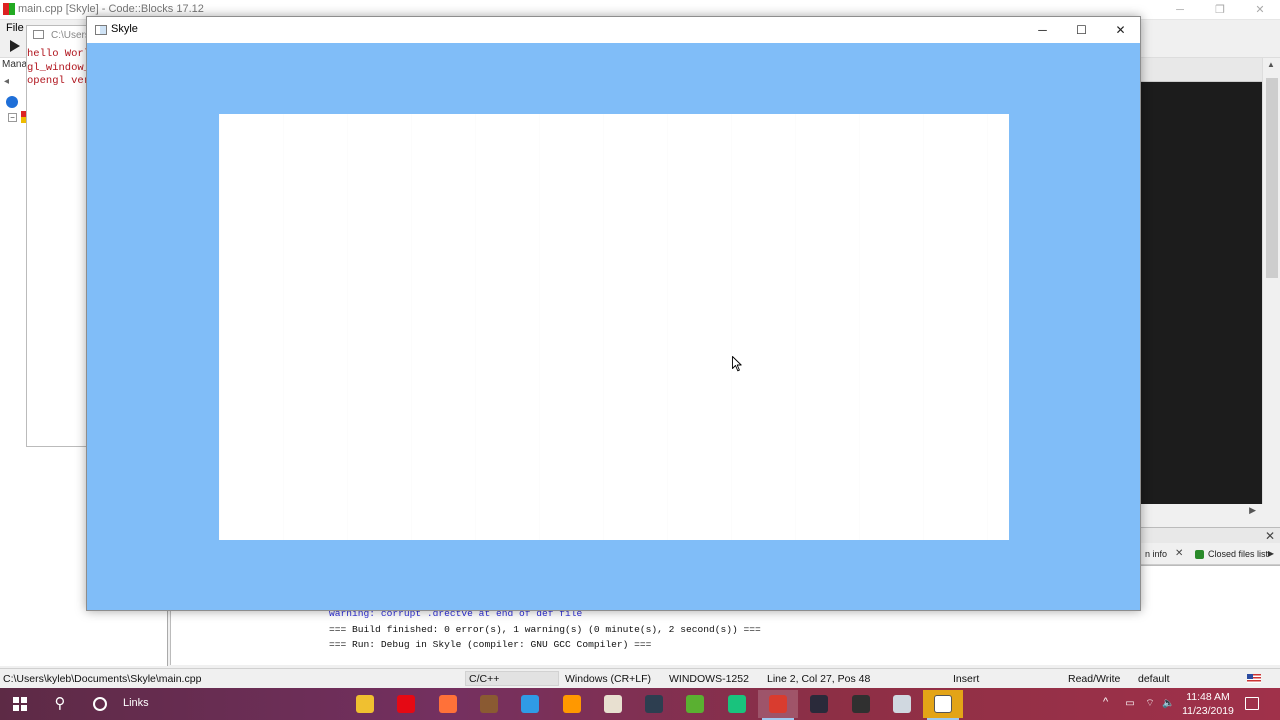 The height and width of the screenshot is (720, 1280). What do you see at coordinates (1210, 70) in the screenshot?
I see `editor-tab-strip` at bounding box center [1210, 70].